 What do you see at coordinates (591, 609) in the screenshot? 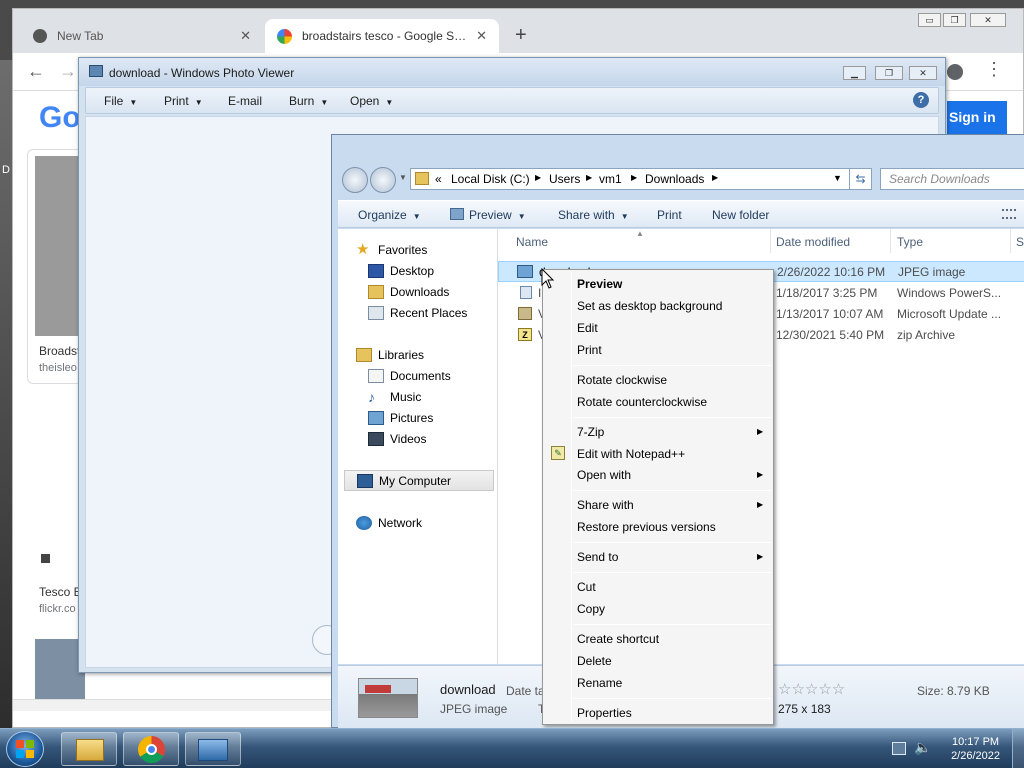
I see `menu-item-copy: Copy` at bounding box center [591, 609].